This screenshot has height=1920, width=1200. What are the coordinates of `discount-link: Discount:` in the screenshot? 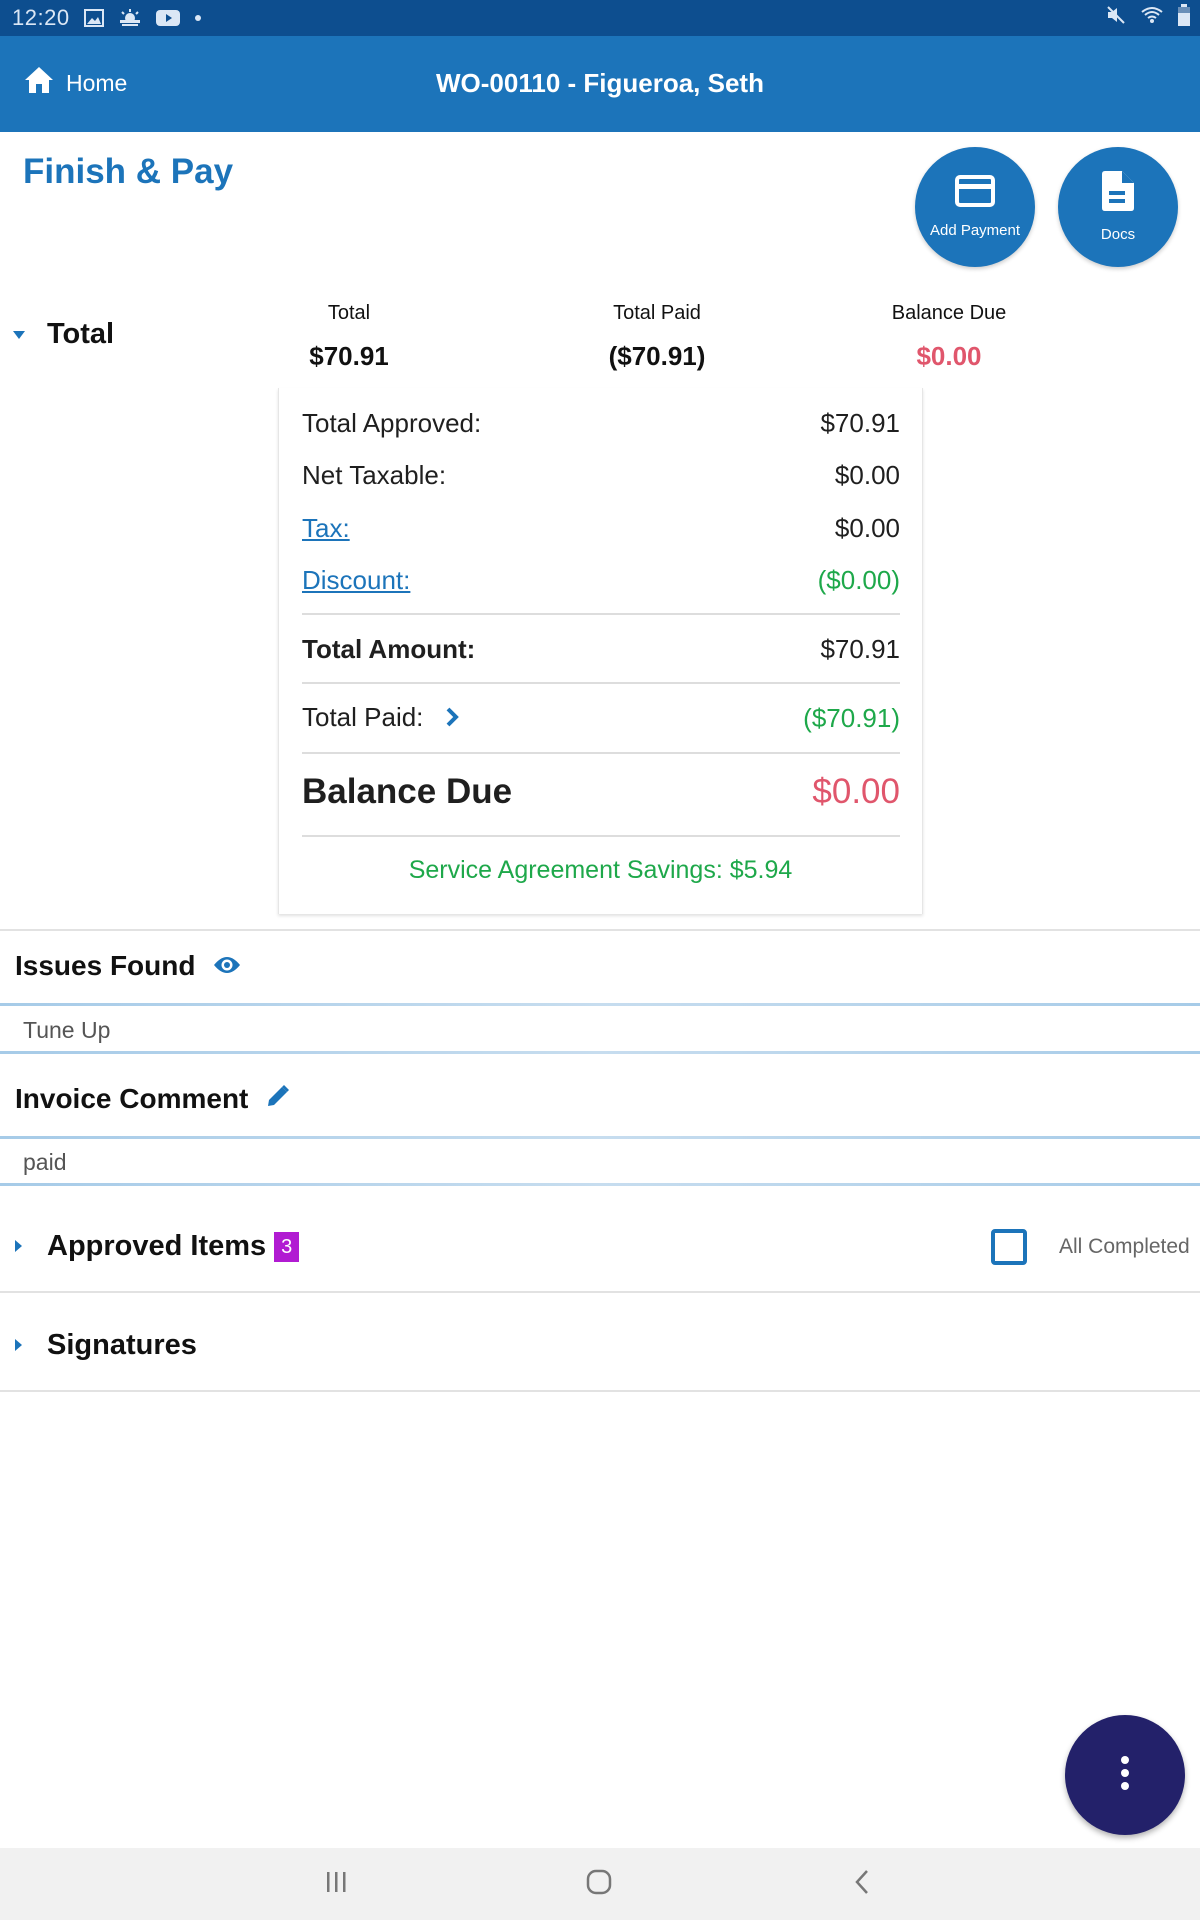 It's located at (356, 580).